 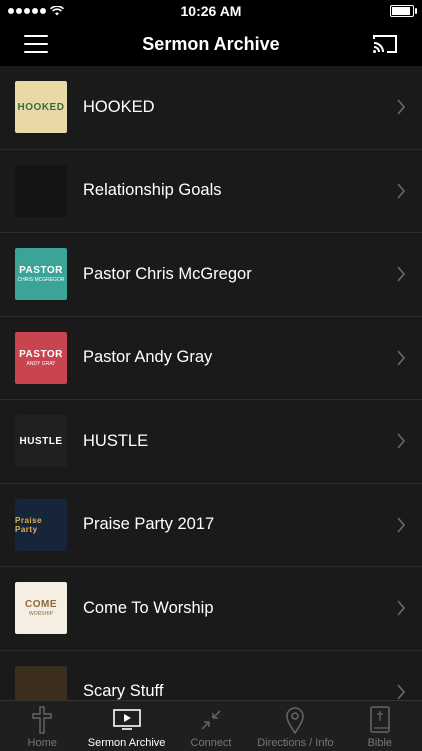 I want to click on sermon-row: COME WORSHIP Come To Worship, so click(x=211, y=609).